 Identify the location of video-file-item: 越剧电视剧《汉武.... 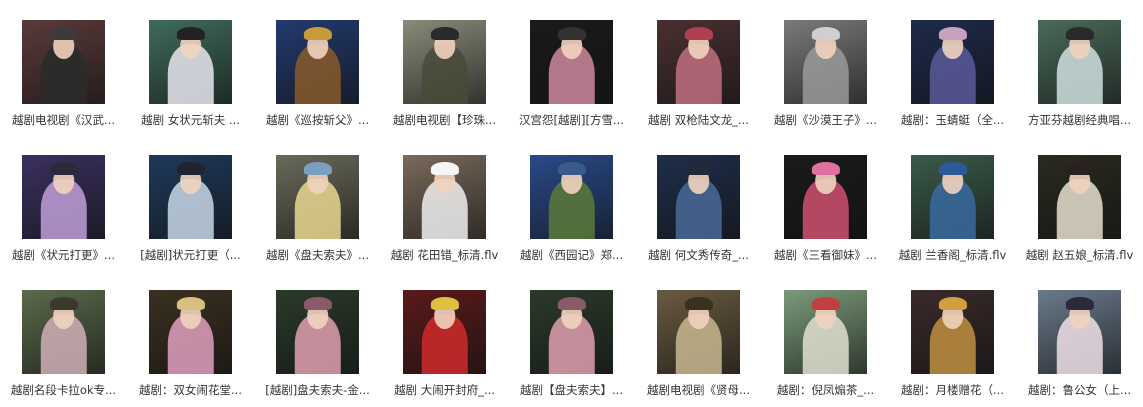
(63, 67).